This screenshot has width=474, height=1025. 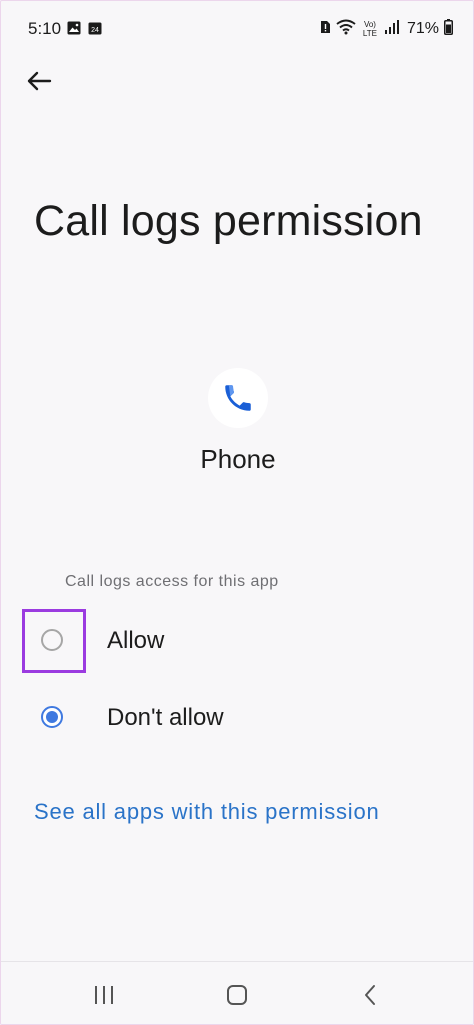 What do you see at coordinates (237, 30) in the screenshot?
I see `status-bar: 5:10 24 Vo) LTE 71%` at bounding box center [237, 30].